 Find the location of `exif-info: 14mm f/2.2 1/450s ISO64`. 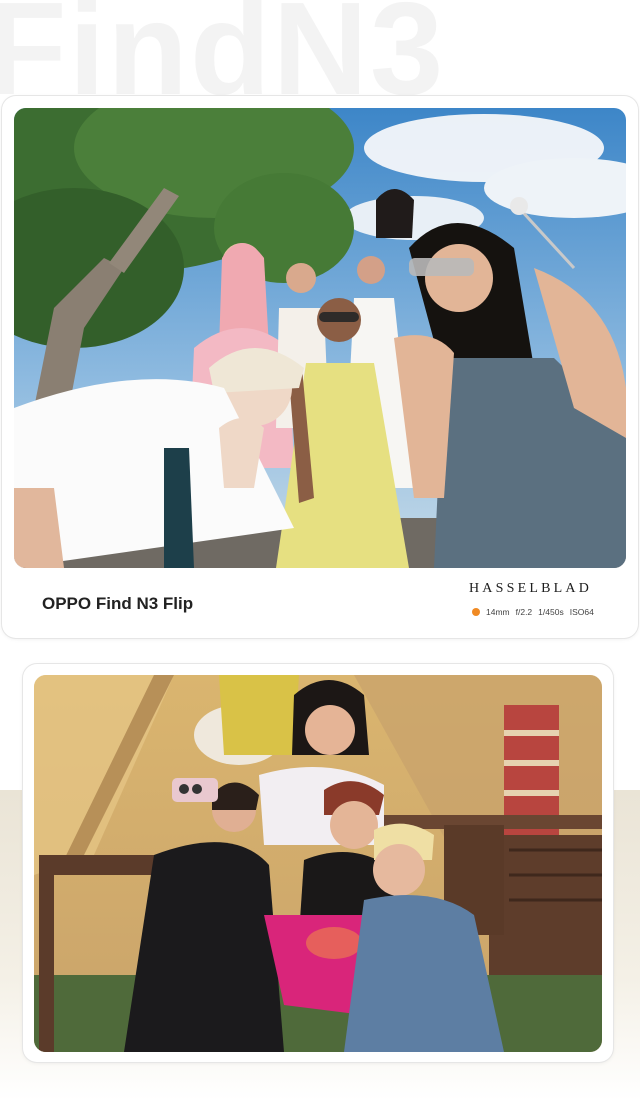

exif-info: 14mm f/2.2 1/450s ISO64 is located at coordinates (533, 612).